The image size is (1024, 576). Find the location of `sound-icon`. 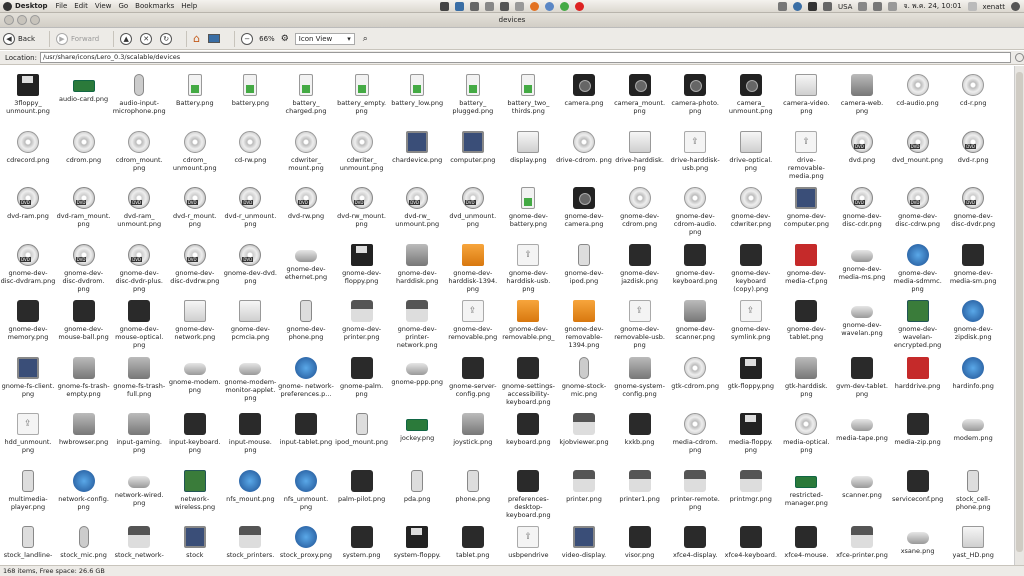

sound-icon is located at coordinates (893, 6).